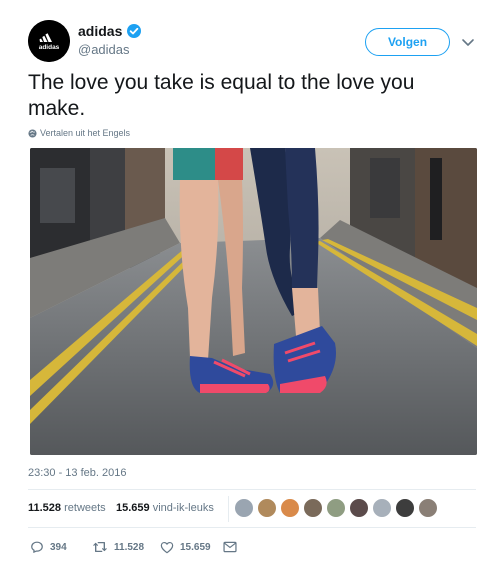 The width and height of the screenshot is (504, 570). I want to click on retweets-stat-count: 11.528, so click(45, 508).